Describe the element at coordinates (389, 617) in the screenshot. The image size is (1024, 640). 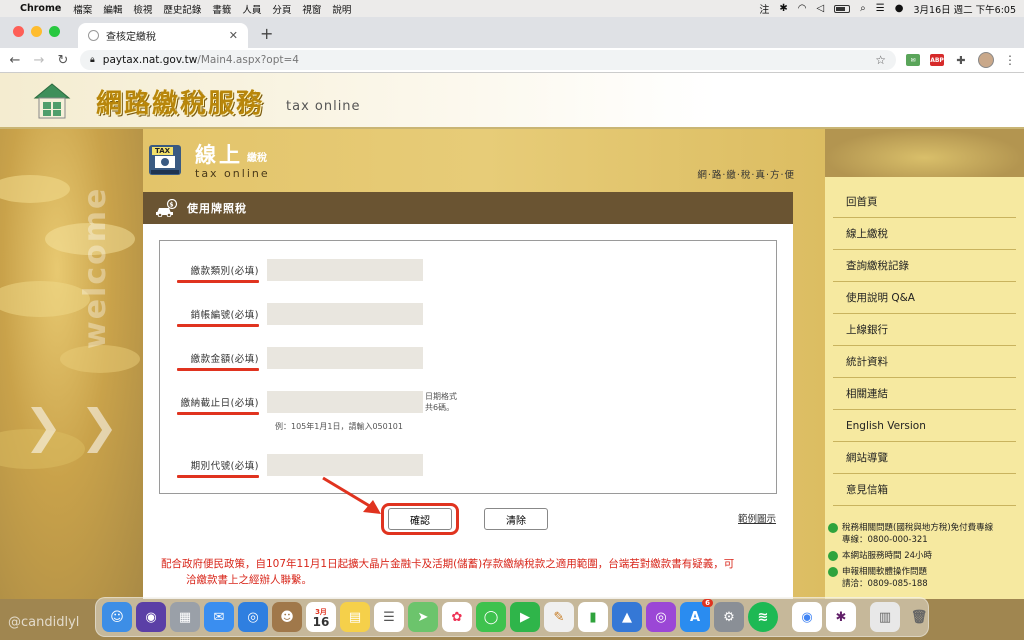
I see `reminders-icon: ☰` at that location.